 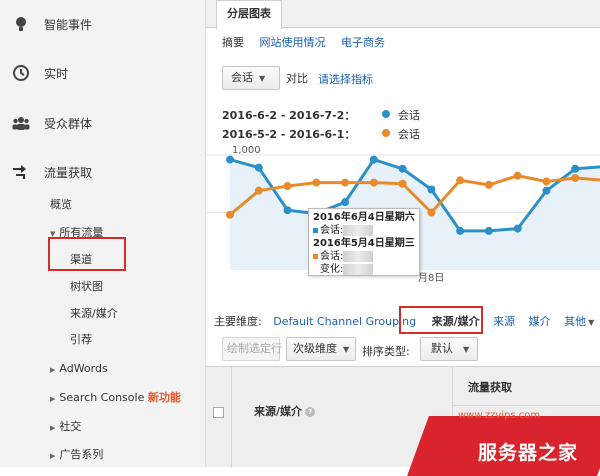 I want to click on nav-overview: 概览, so click(x=61, y=204).